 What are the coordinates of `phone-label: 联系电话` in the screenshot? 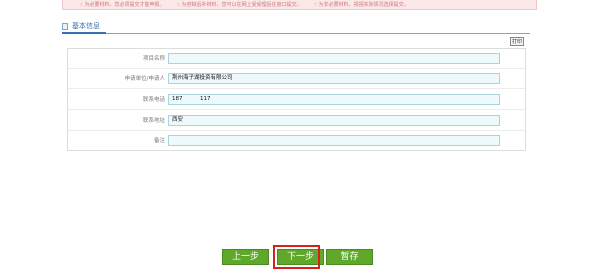 It's located at (153, 100).